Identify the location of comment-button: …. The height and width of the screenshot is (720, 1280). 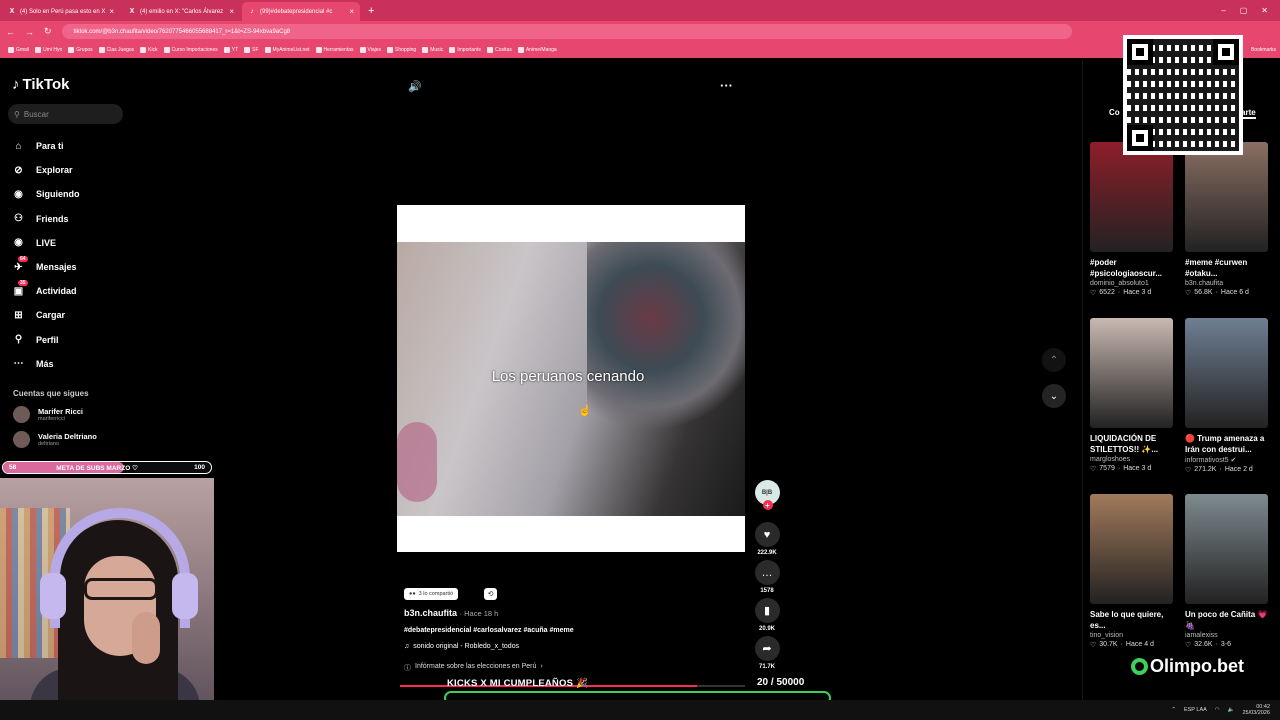
(767, 572).